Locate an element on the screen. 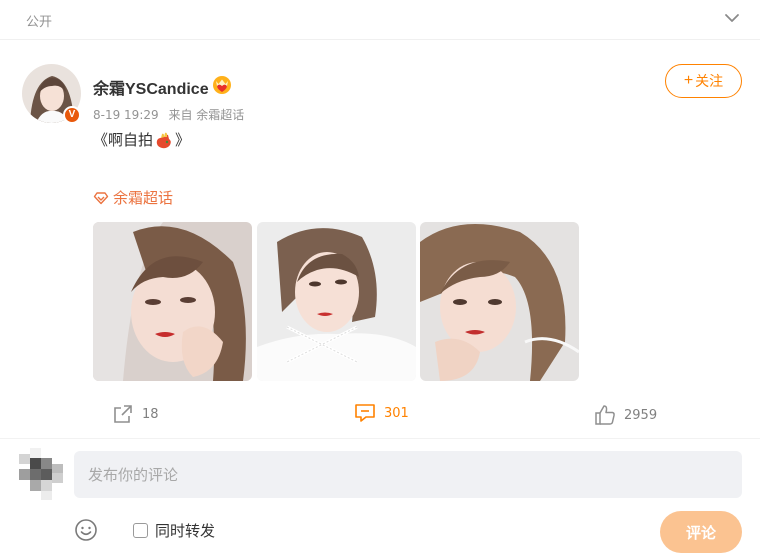 The image size is (760, 559). crown-heart-icon is located at coordinates (222, 85).